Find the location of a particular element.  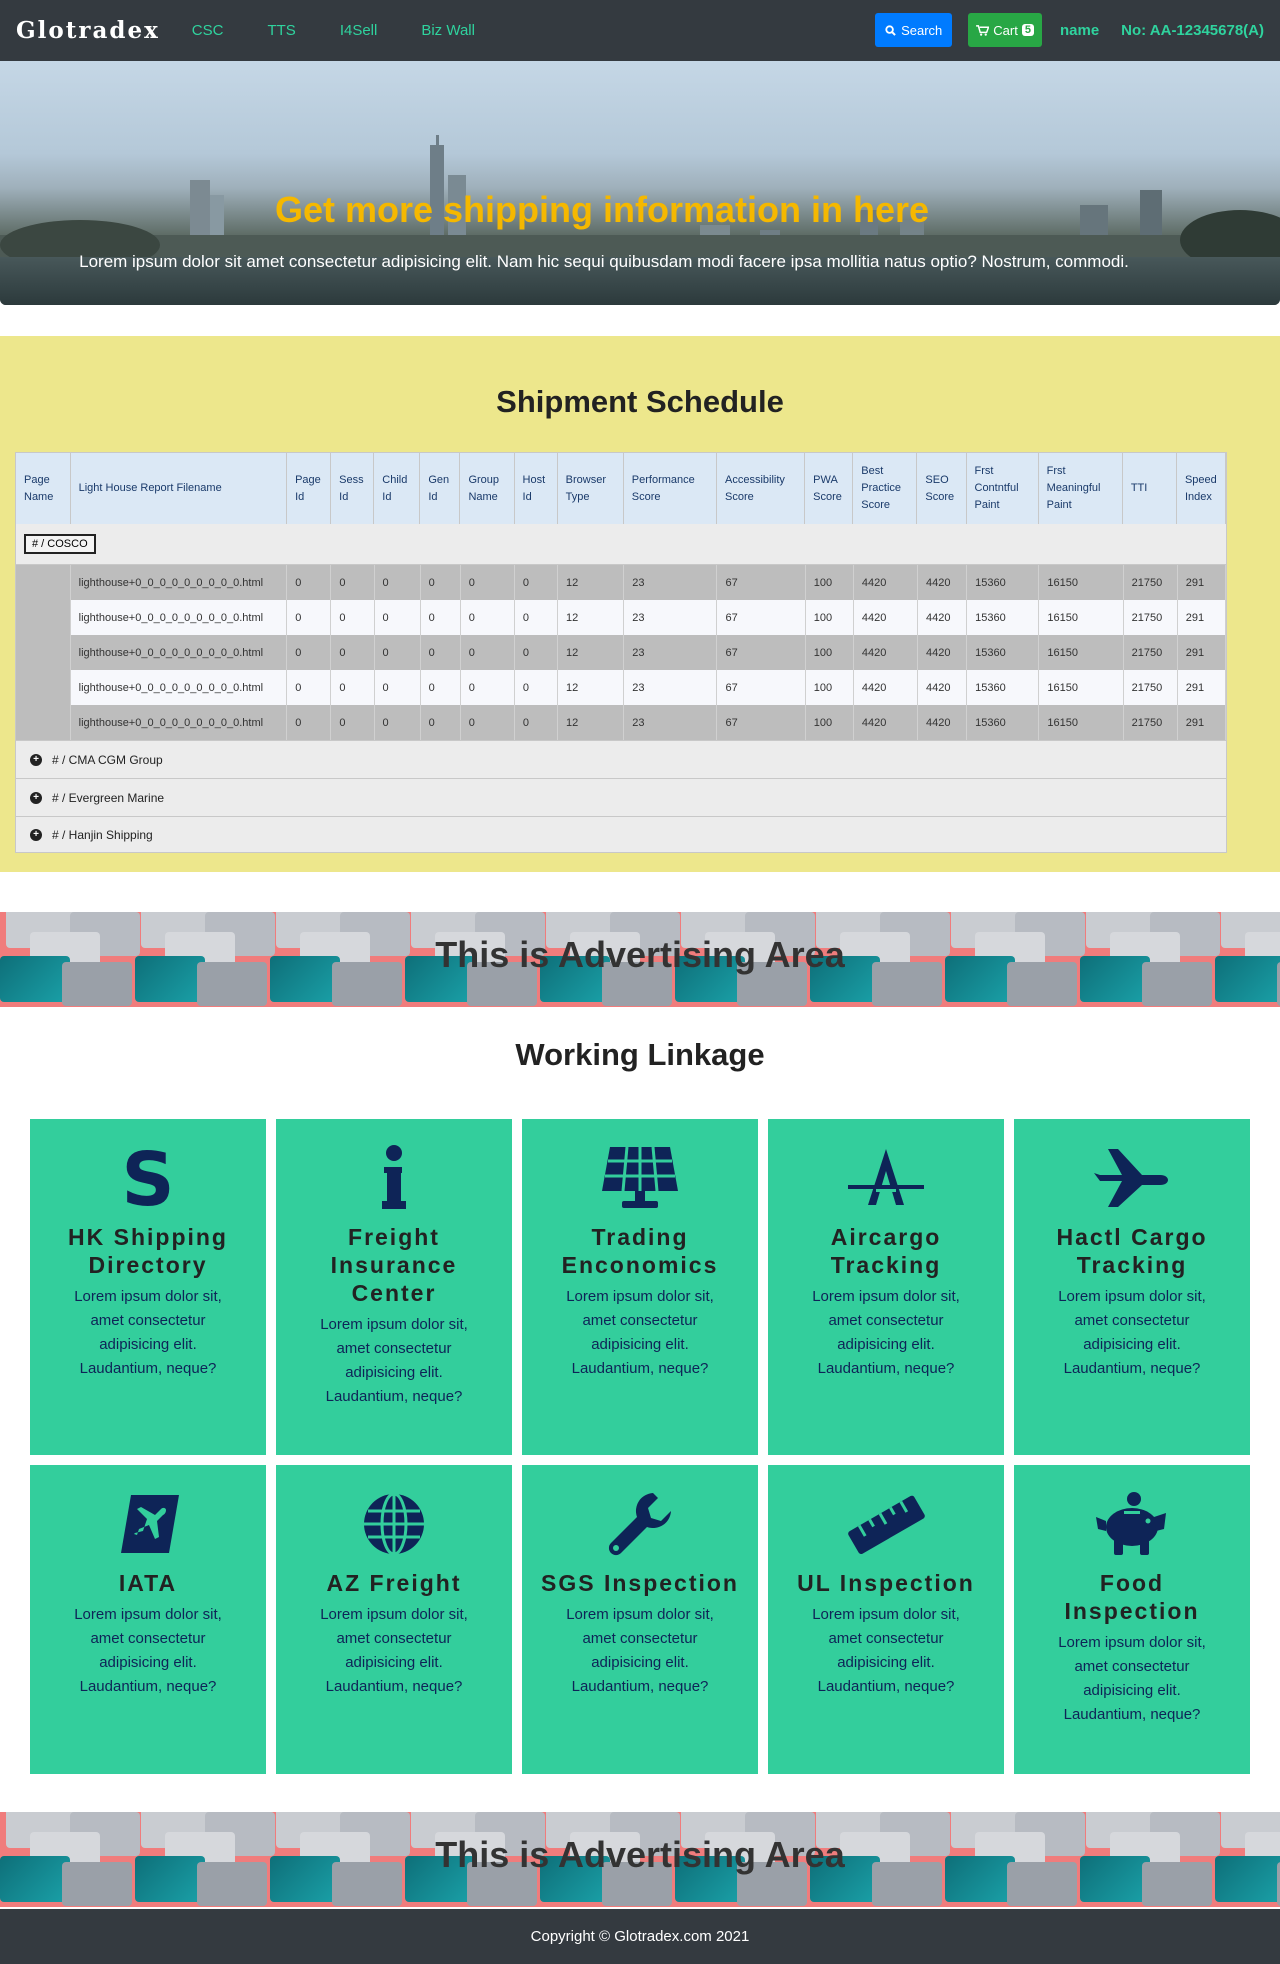

tile-title: Freight Insurance Center is located at coordinates (394, 1265).